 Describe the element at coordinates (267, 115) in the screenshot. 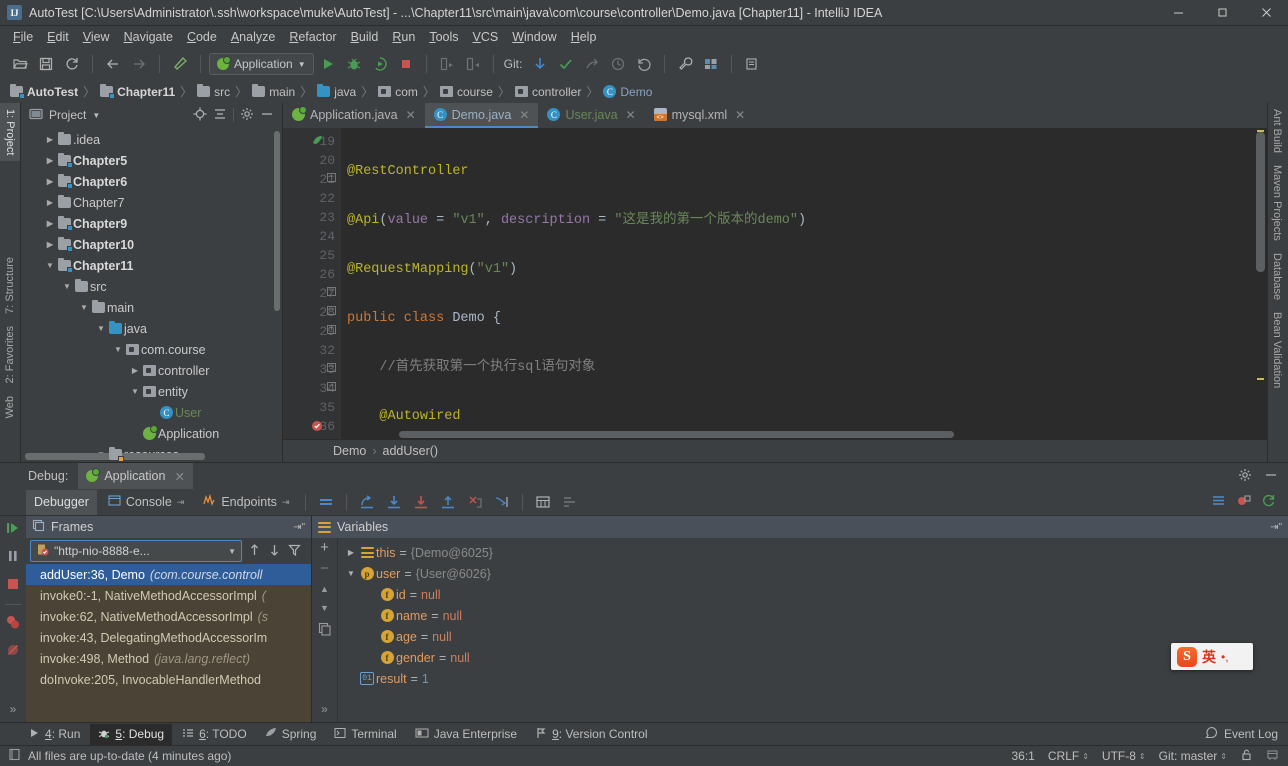

I see `hide-panel-icon` at that location.